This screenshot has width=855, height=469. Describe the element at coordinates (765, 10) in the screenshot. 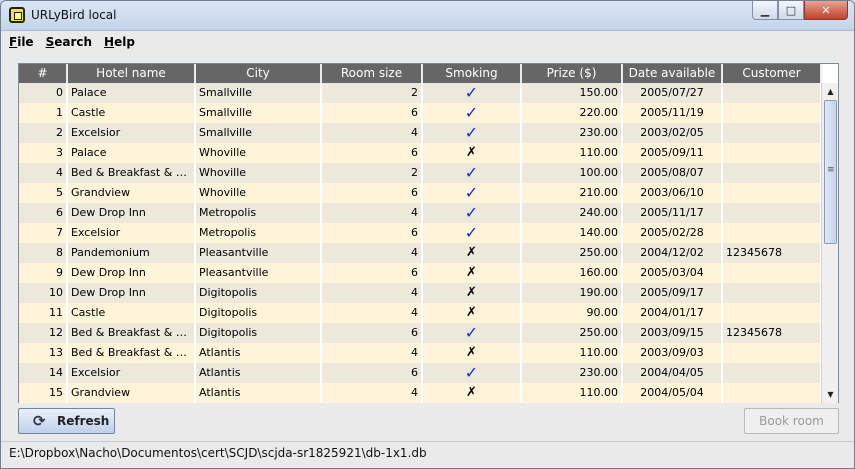

I see `minimize-button: ▁` at that location.